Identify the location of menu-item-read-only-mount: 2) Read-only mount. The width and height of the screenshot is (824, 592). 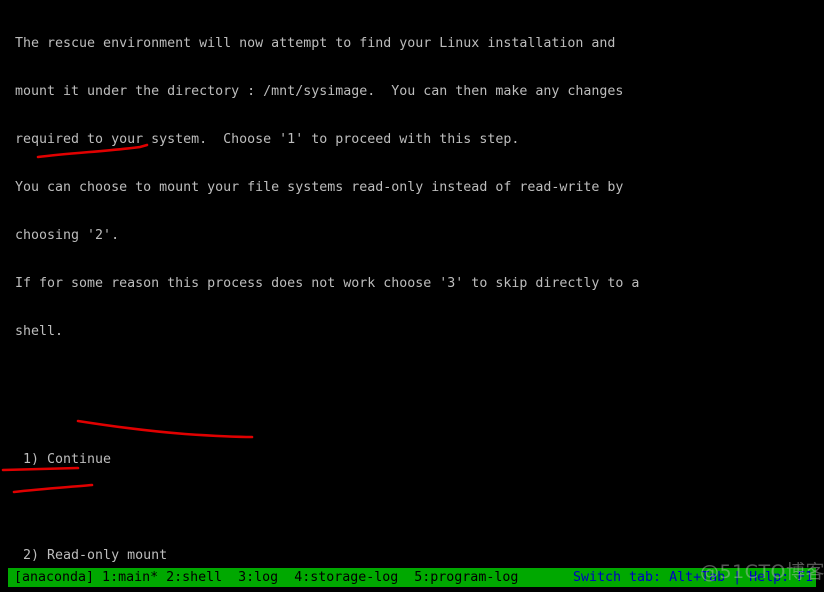
(415, 556).